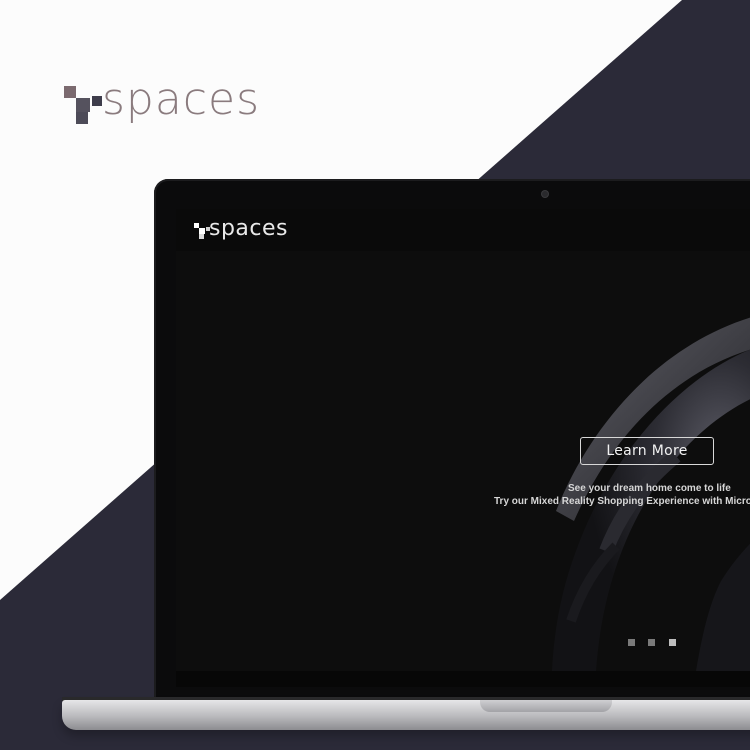 The width and height of the screenshot is (750, 750). Describe the element at coordinates (546, 706) in the screenshot. I see `laptop-base-notch` at that location.